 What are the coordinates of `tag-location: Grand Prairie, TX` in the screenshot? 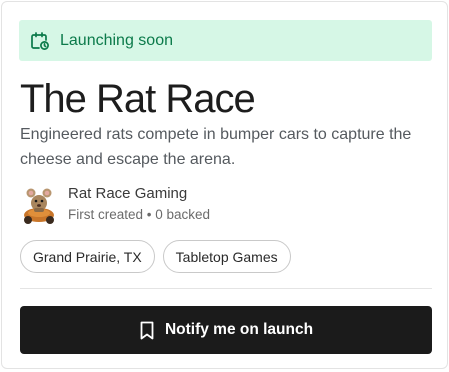 It's located at (87, 256).